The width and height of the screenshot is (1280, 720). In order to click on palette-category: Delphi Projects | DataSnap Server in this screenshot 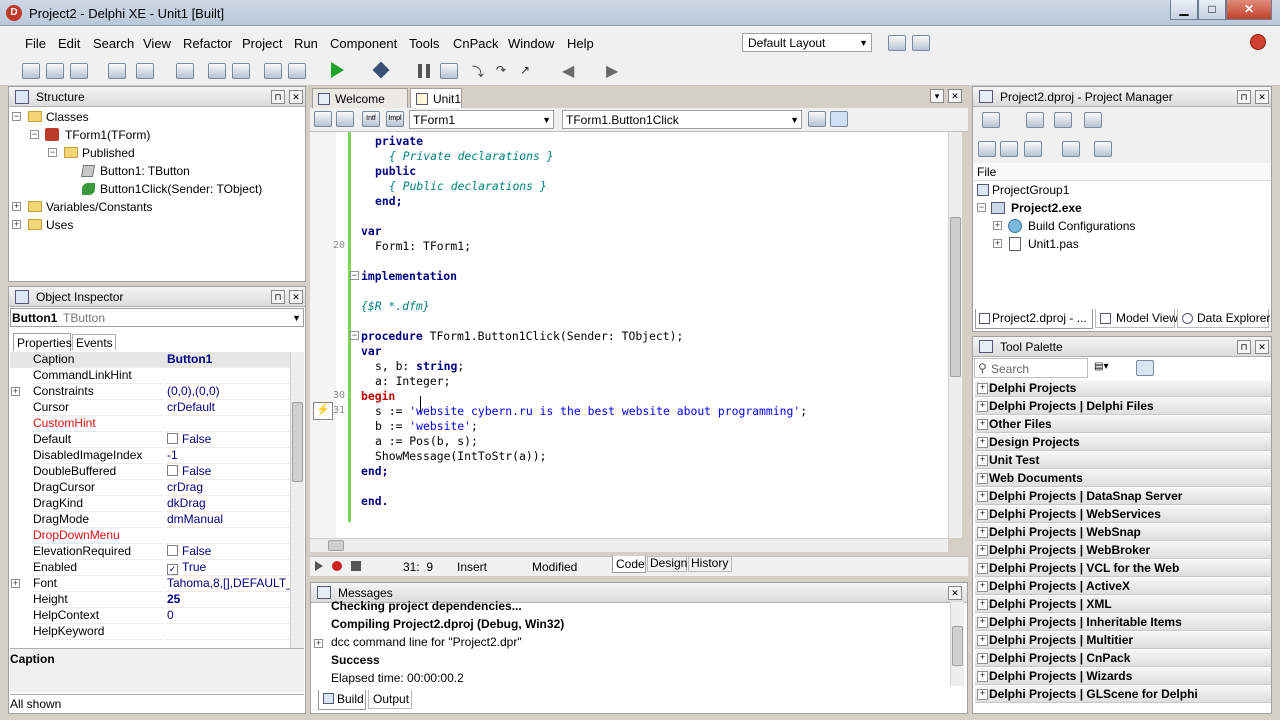, I will do `click(1123, 496)`.